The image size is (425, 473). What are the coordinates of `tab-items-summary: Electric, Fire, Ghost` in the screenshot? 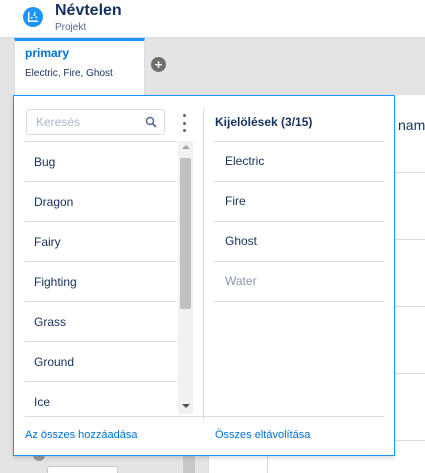 It's located at (69, 73).